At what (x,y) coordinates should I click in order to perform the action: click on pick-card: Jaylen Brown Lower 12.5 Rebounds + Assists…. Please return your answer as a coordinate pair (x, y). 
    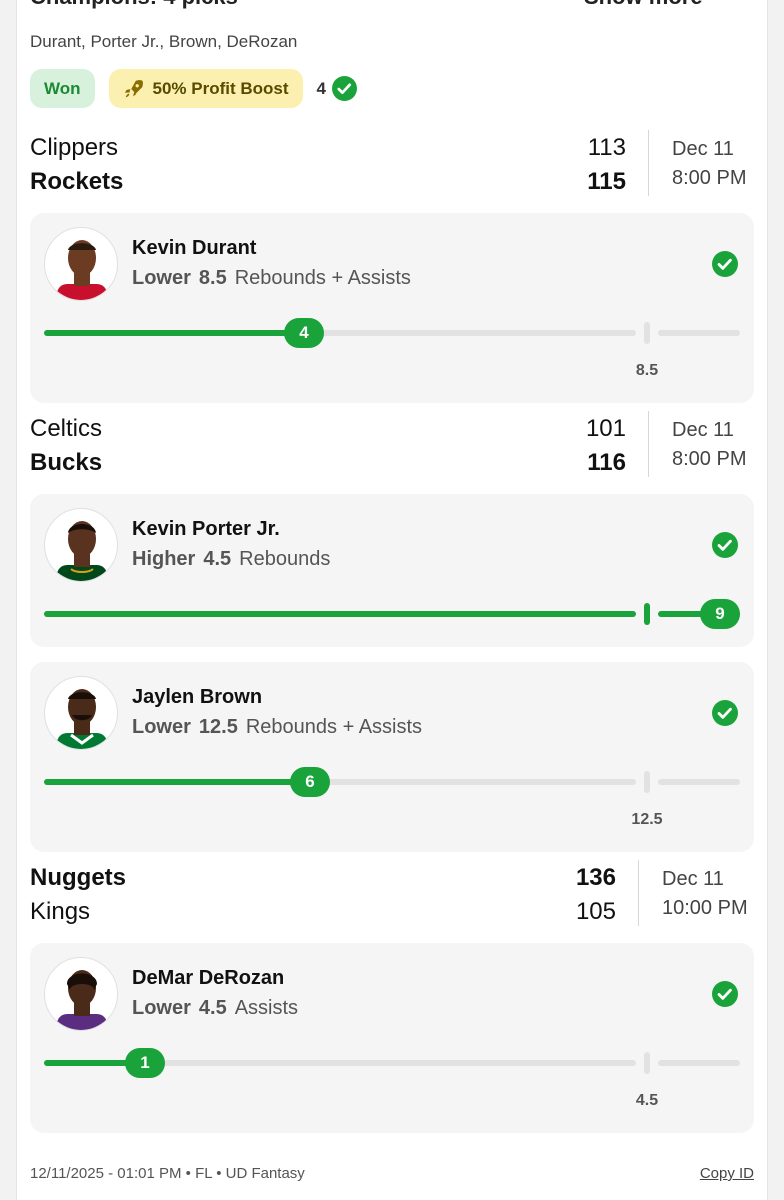
    Looking at the image, I should click on (392, 757).